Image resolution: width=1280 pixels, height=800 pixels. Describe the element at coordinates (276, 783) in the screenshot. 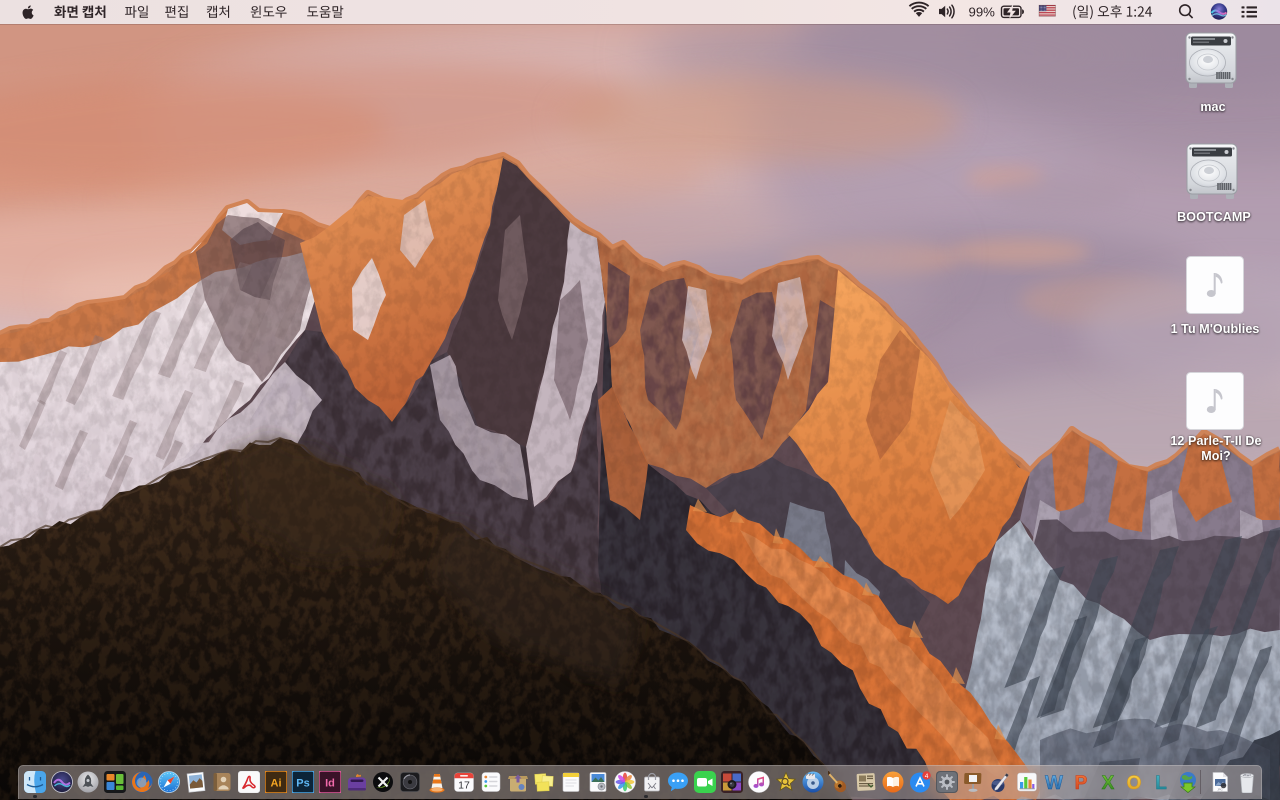

I see `svg-text: Ai` at that location.